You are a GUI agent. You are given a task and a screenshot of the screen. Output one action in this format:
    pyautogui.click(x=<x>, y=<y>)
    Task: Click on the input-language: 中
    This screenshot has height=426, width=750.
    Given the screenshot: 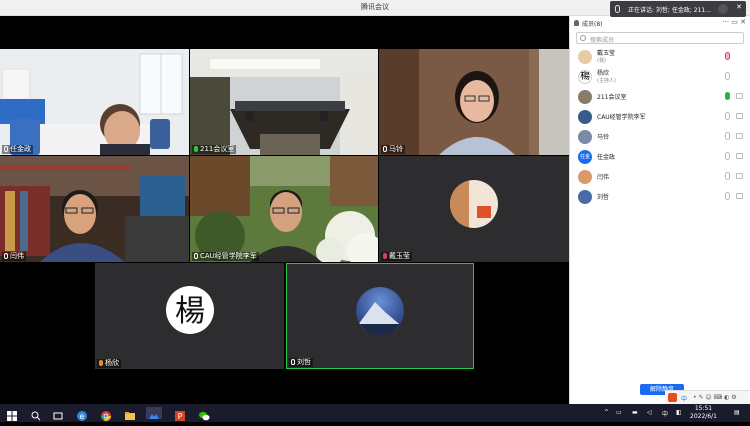 What is the action you would take?
    pyautogui.click(x=665, y=413)
    